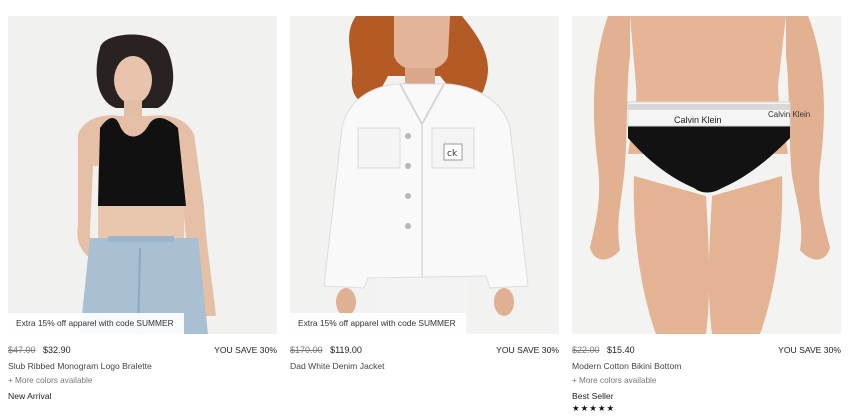  Describe the element at coordinates (706, 366) in the screenshot. I see `product-name-link: Modern Cotton Bikini Bottom` at that location.